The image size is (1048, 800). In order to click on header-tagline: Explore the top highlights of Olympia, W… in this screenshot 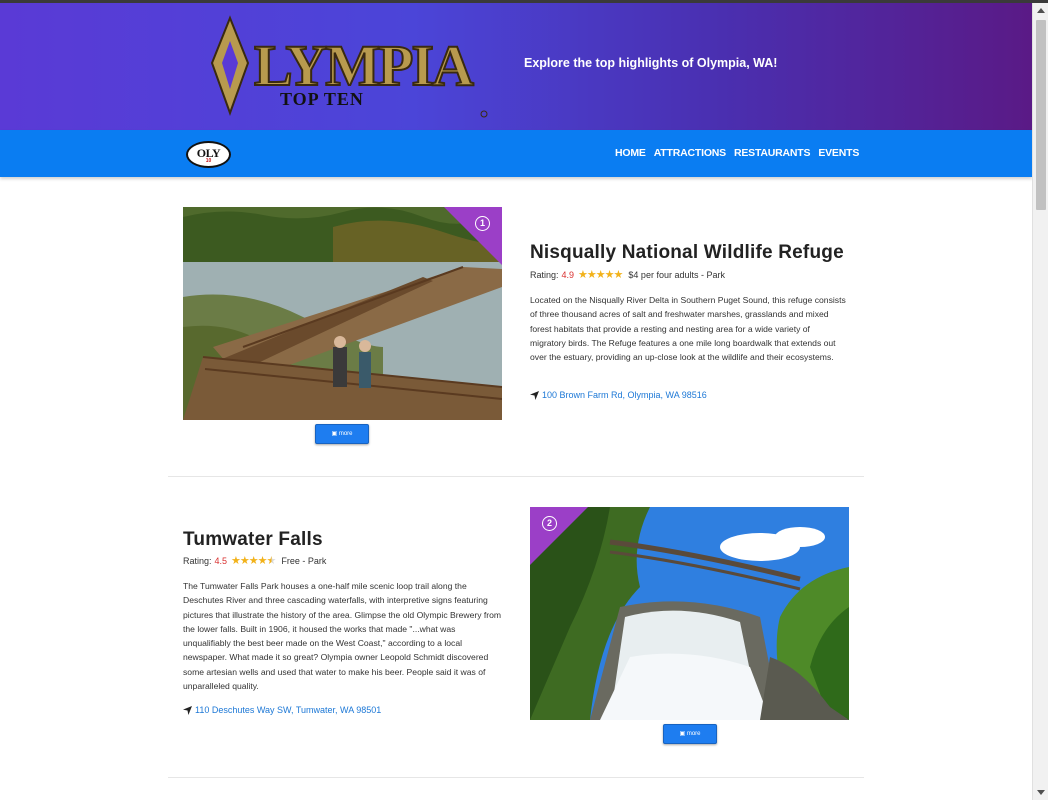, I will do `click(651, 63)`.